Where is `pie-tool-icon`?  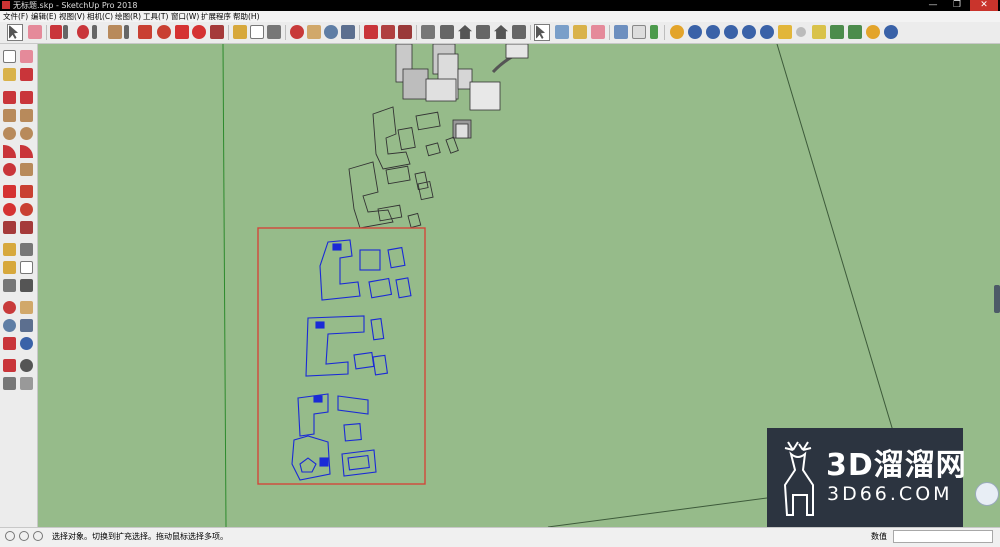 pie-tool-icon is located at coordinates (26, 169).